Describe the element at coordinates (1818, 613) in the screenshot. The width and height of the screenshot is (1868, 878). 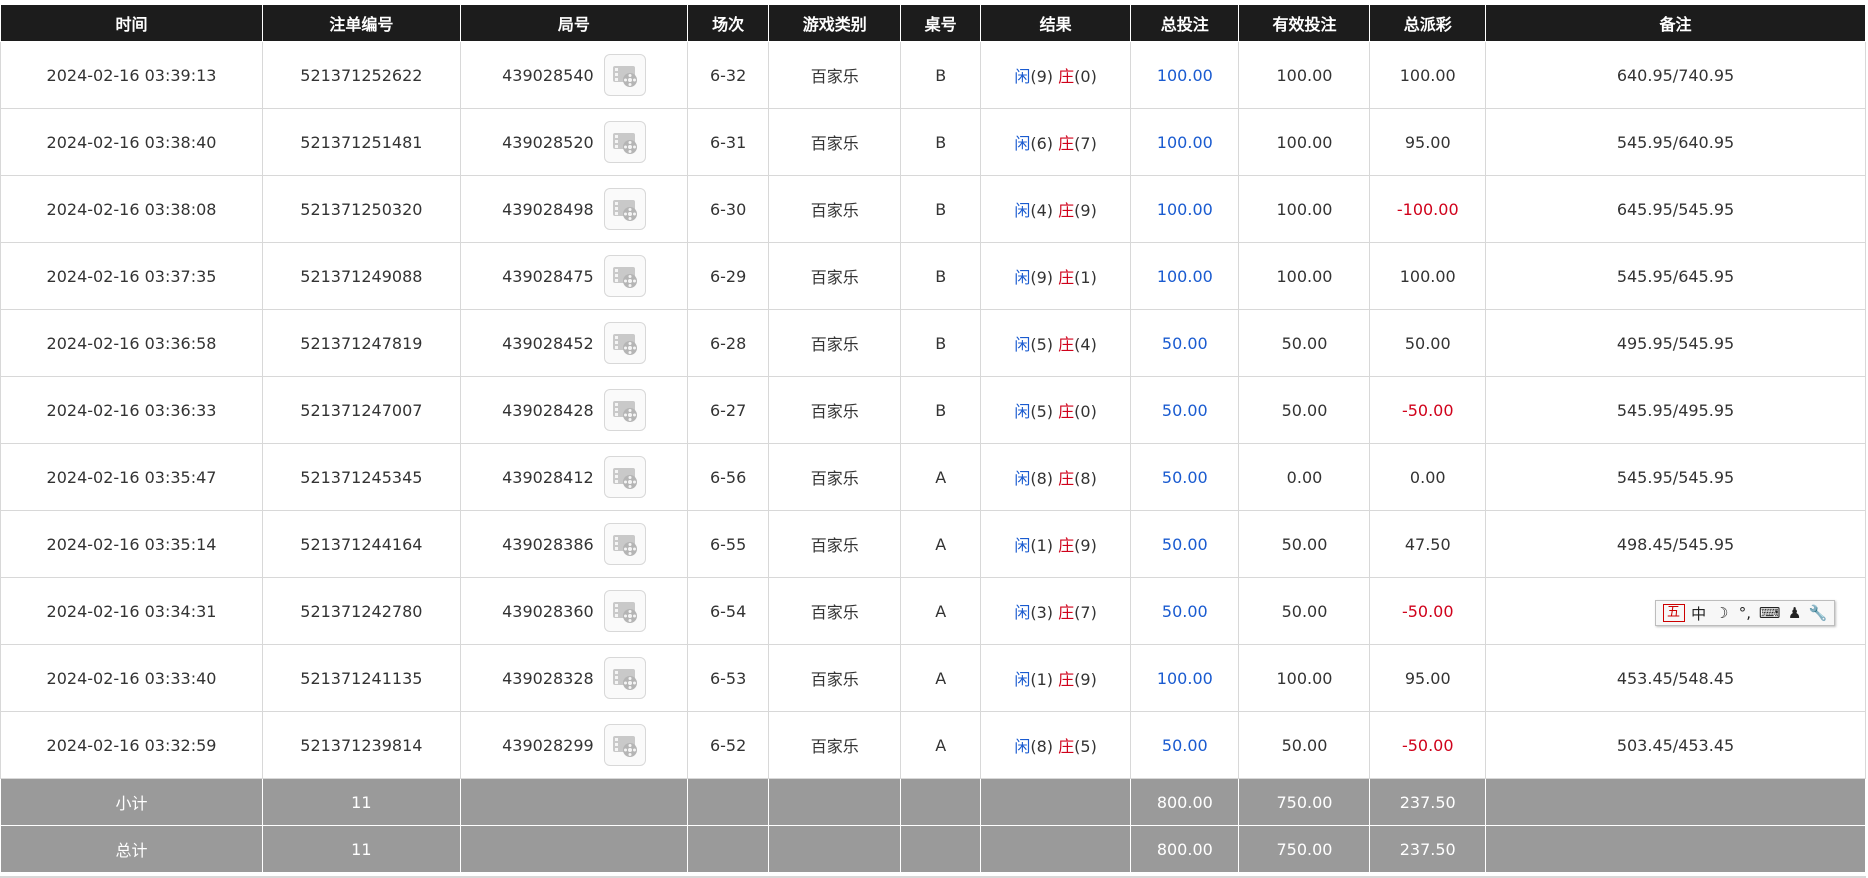
I see `wrench-icon: 🔧` at that location.